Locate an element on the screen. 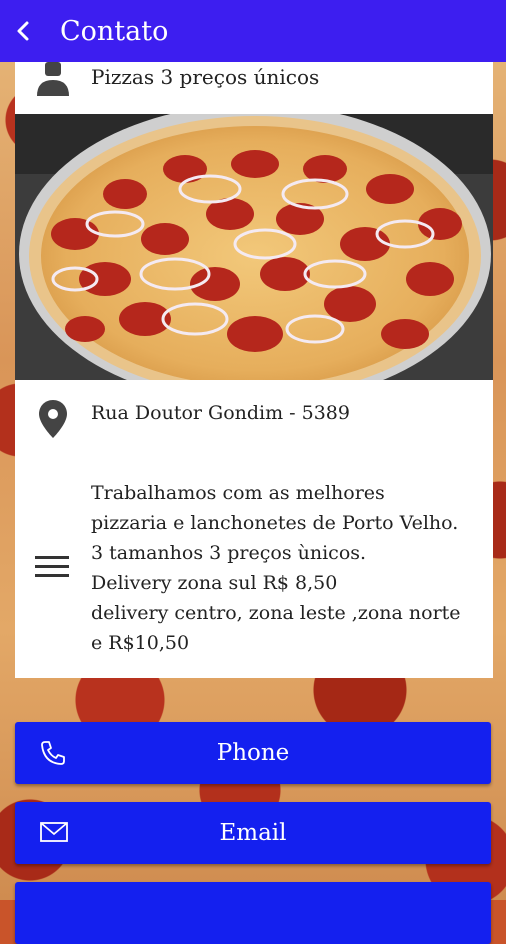 The width and height of the screenshot is (506, 944). phone-button-label: Phone is located at coordinates (253, 753).